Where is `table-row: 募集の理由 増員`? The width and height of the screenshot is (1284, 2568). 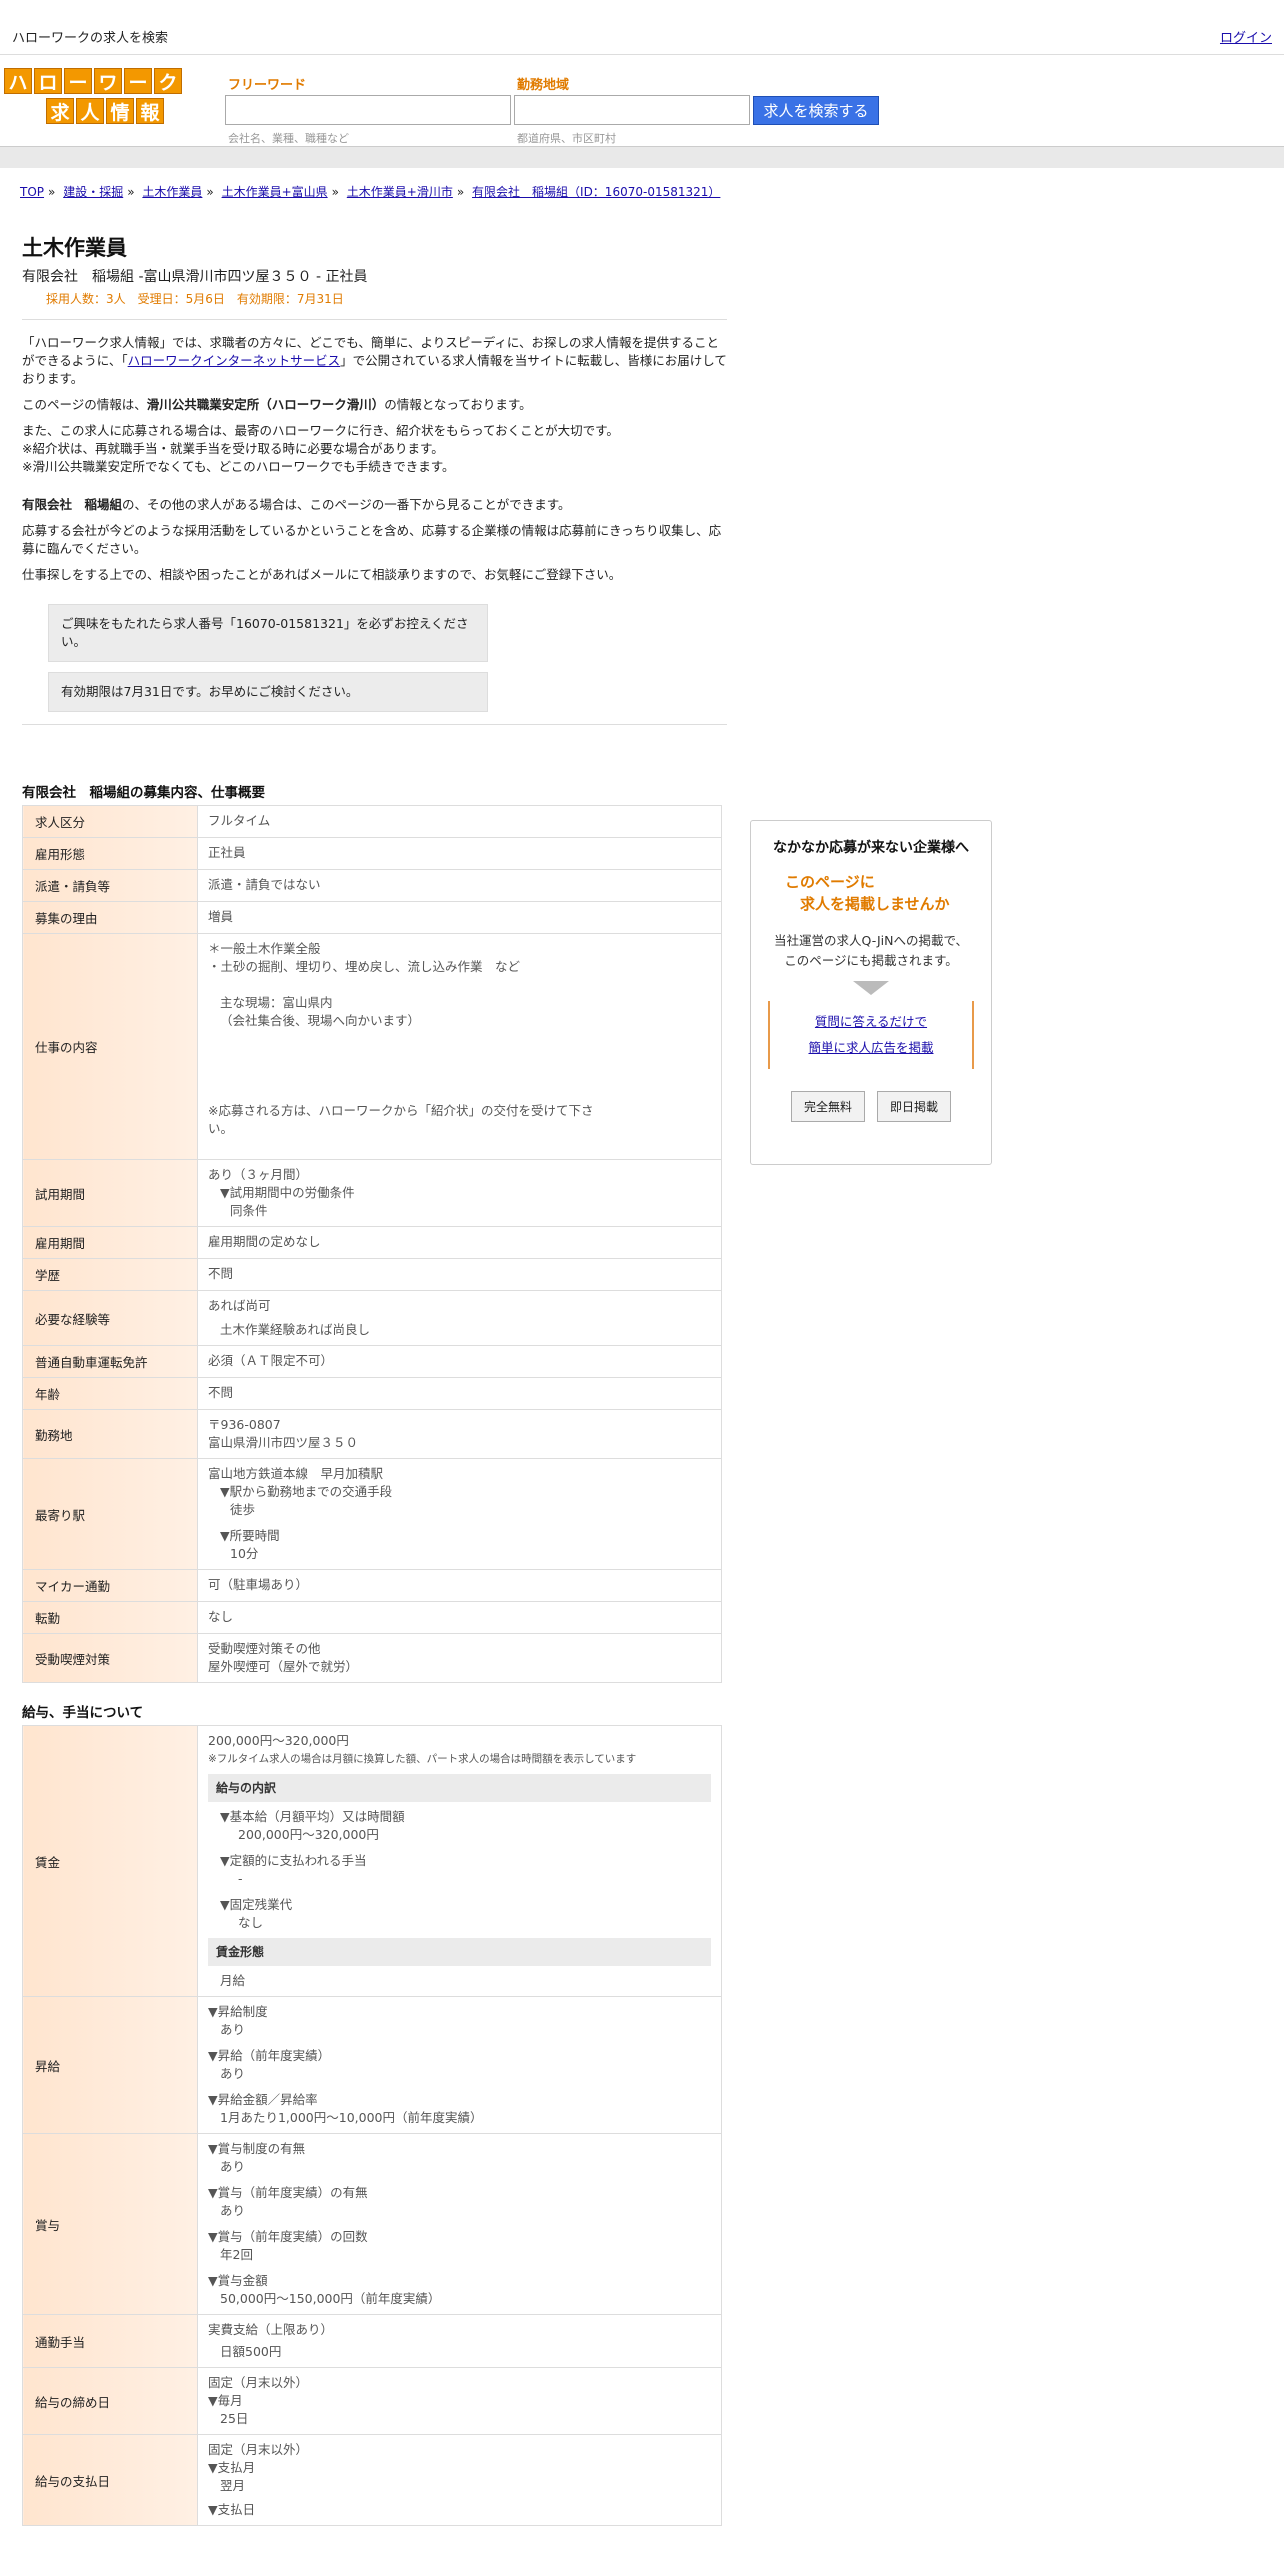
table-row: 募集の理由 増員 is located at coordinates (372, 917).